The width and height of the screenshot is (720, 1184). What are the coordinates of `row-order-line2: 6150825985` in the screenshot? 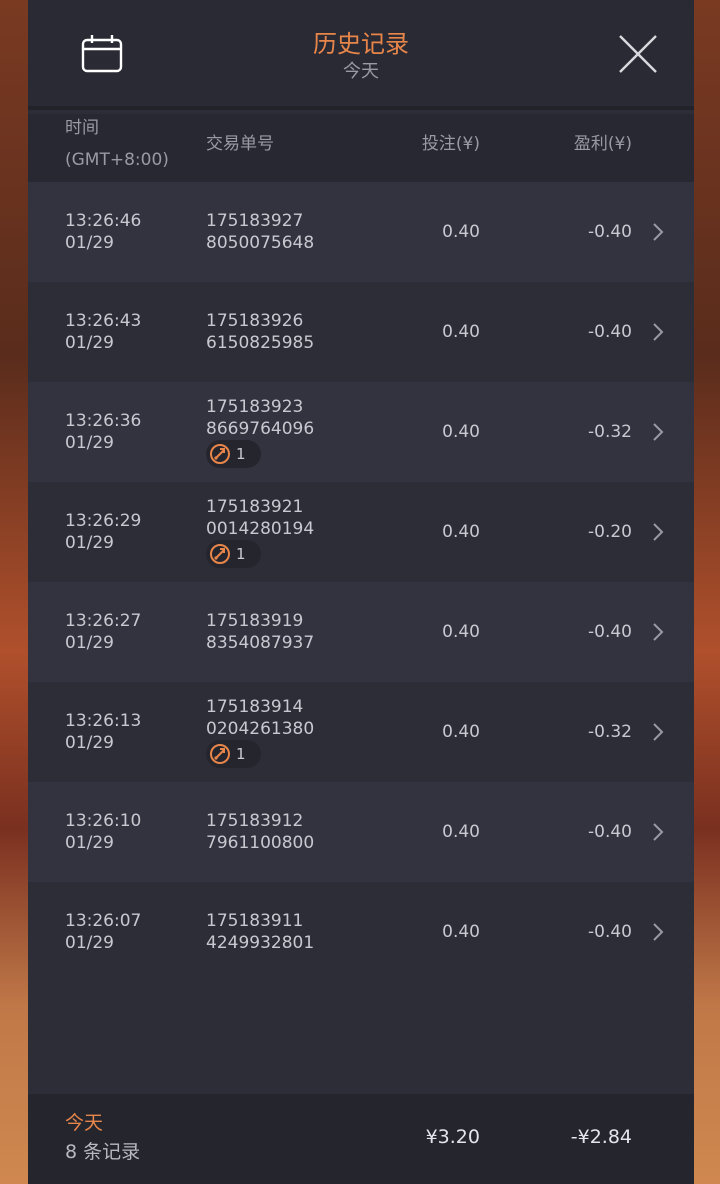 It's located at (260, 343).